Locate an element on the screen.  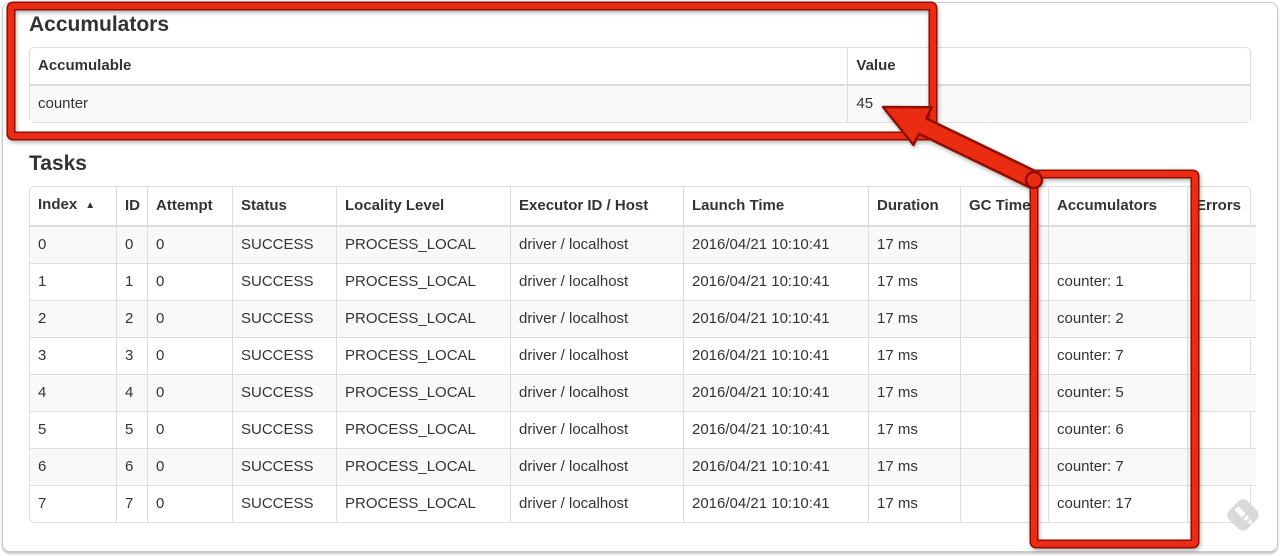
tasks-section-title: Tasks is located at coordinates (58, 163).